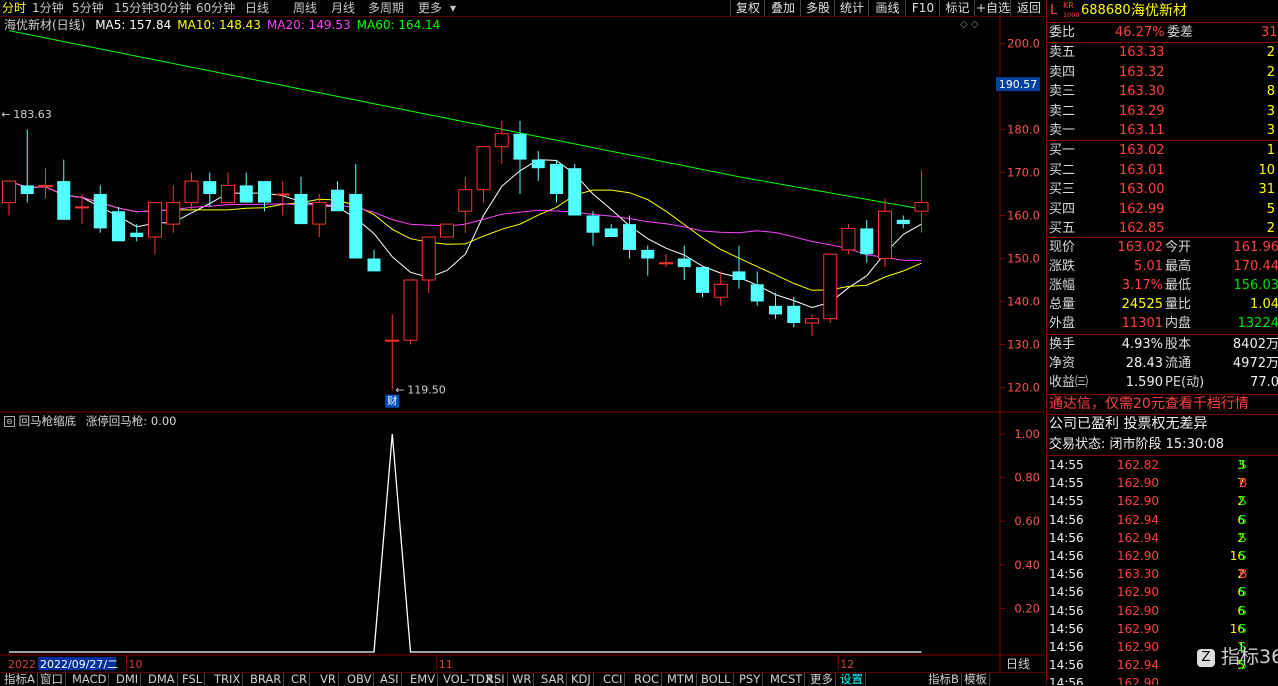  Describe the element at coordinates (992, 8) in the screenshot. I see `toolbar-button-7: +自选` at that location.